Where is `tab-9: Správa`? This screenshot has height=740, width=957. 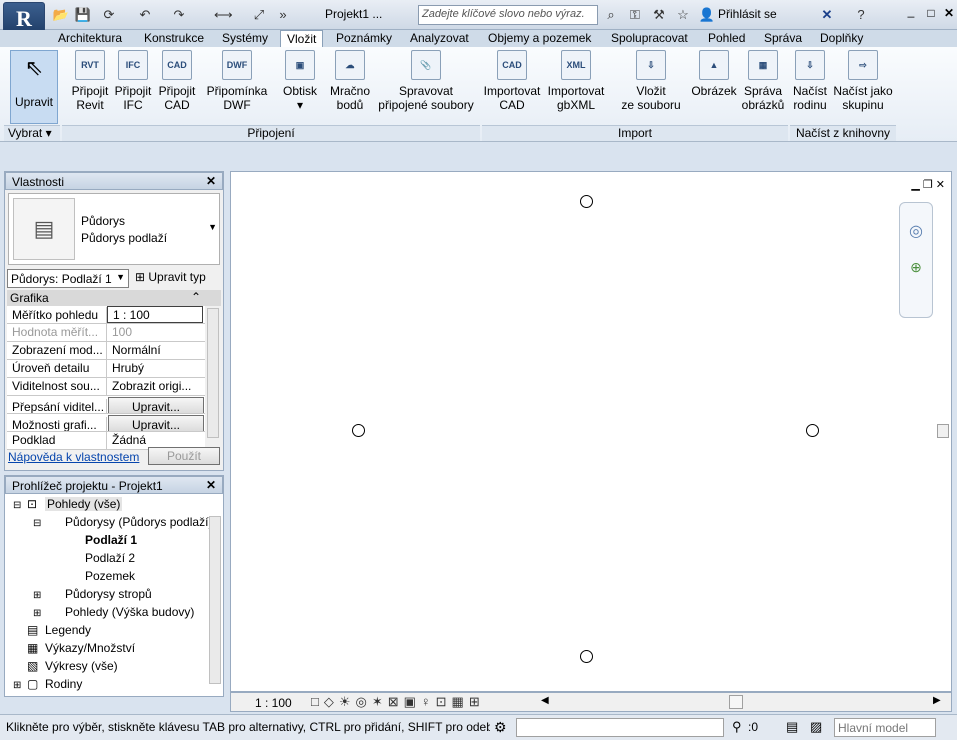 tab-9: Správa is located at coordinates (783, 38).